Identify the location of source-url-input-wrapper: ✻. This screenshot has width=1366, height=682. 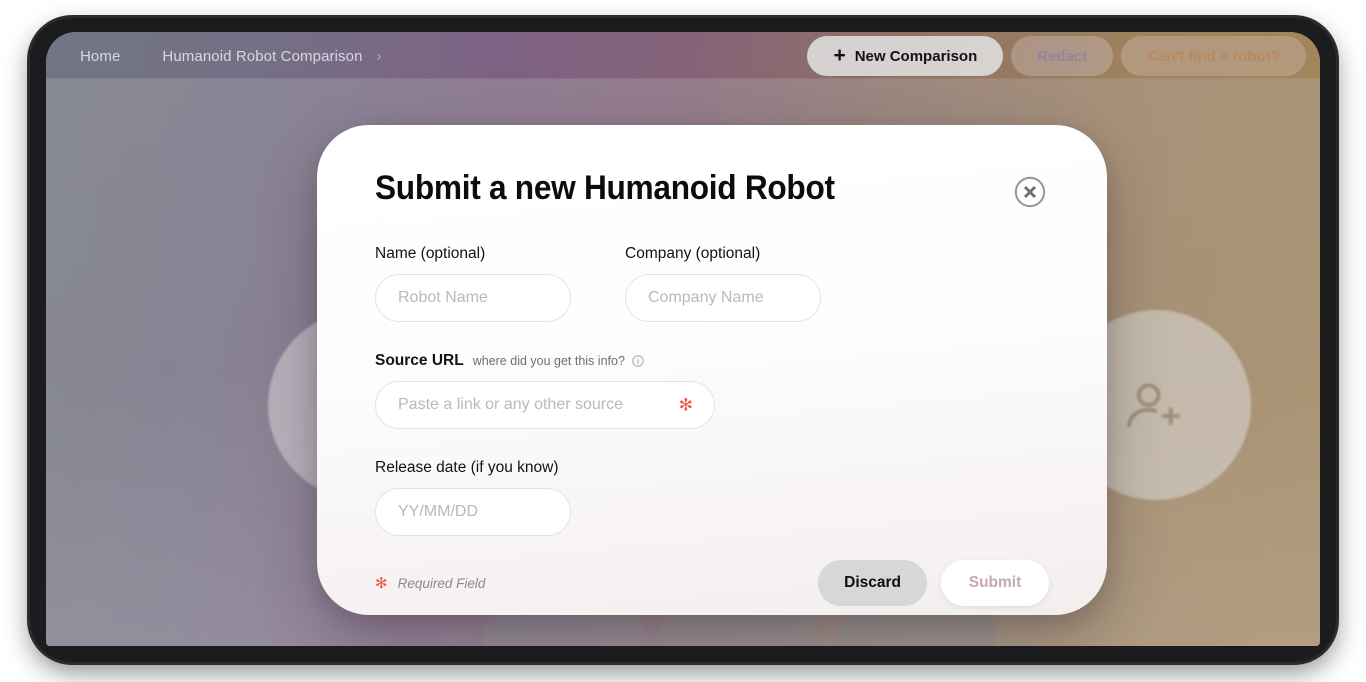
(545, 405).